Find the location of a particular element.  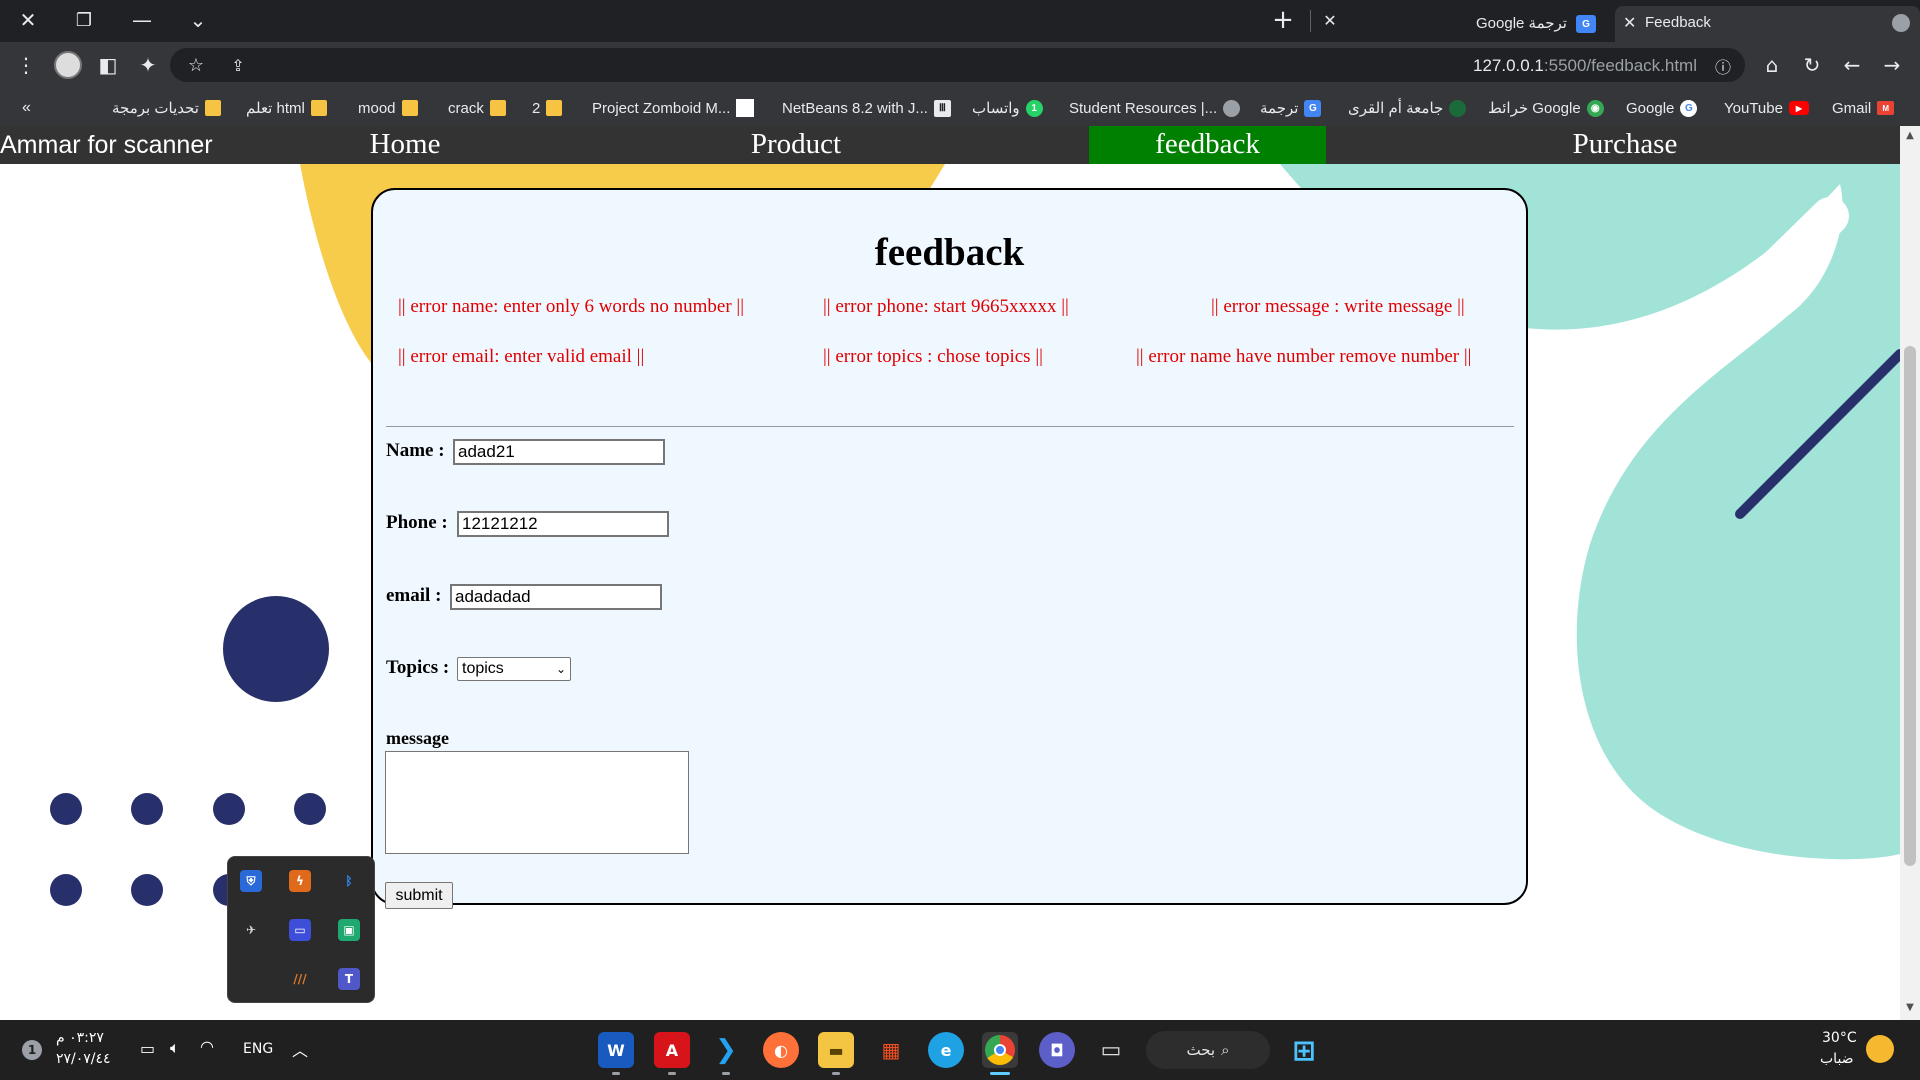

teams-chat-icon: ◘ is located at coordinates (1057, 1050).